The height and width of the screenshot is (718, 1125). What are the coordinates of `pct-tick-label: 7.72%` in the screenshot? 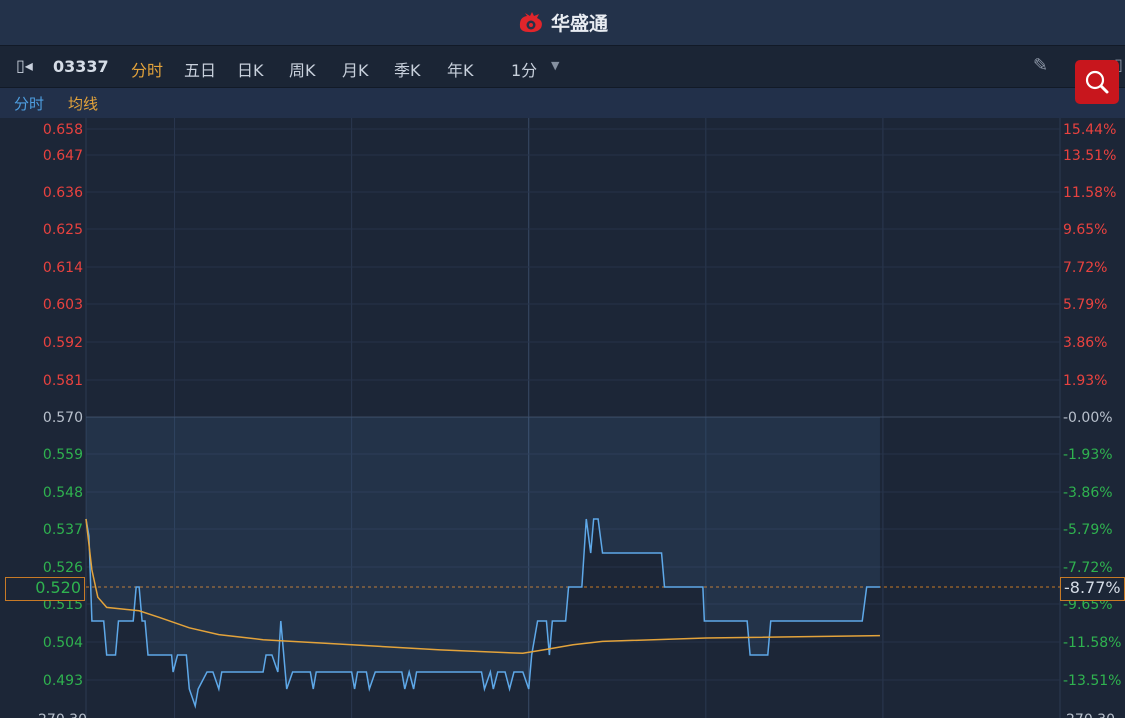 It's located at (1085, 268).